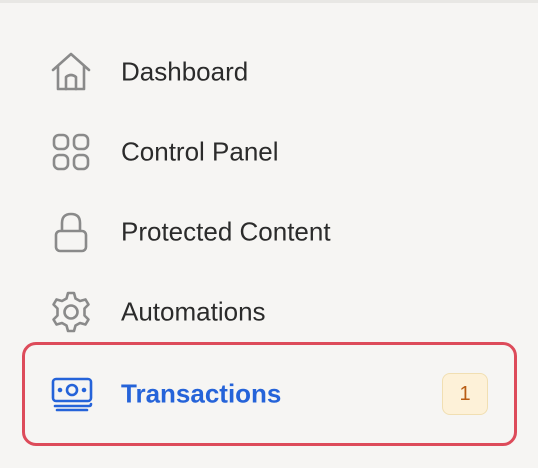 The height and width of the screenshot is (468, 538). I want to click on sidebar-item-protected-content: Protected Content, so click(270, 232).